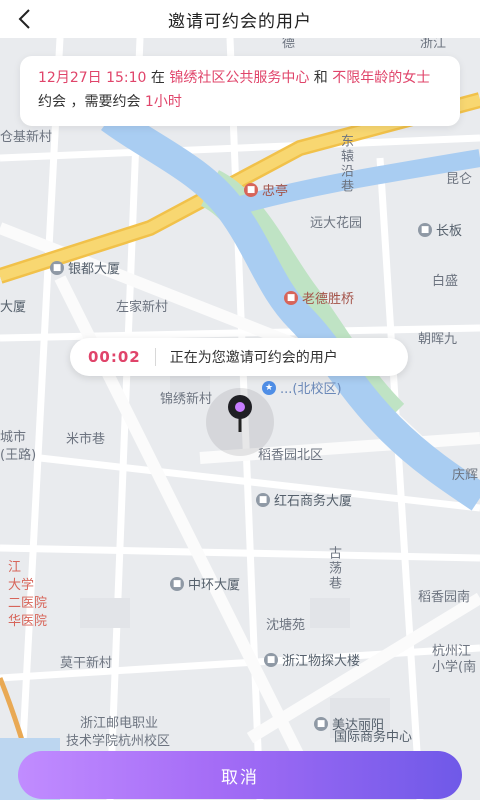 This screenshot has width=480, height=800. I want to click on map-label: 技术学院杭州校区, so click(118, 741).